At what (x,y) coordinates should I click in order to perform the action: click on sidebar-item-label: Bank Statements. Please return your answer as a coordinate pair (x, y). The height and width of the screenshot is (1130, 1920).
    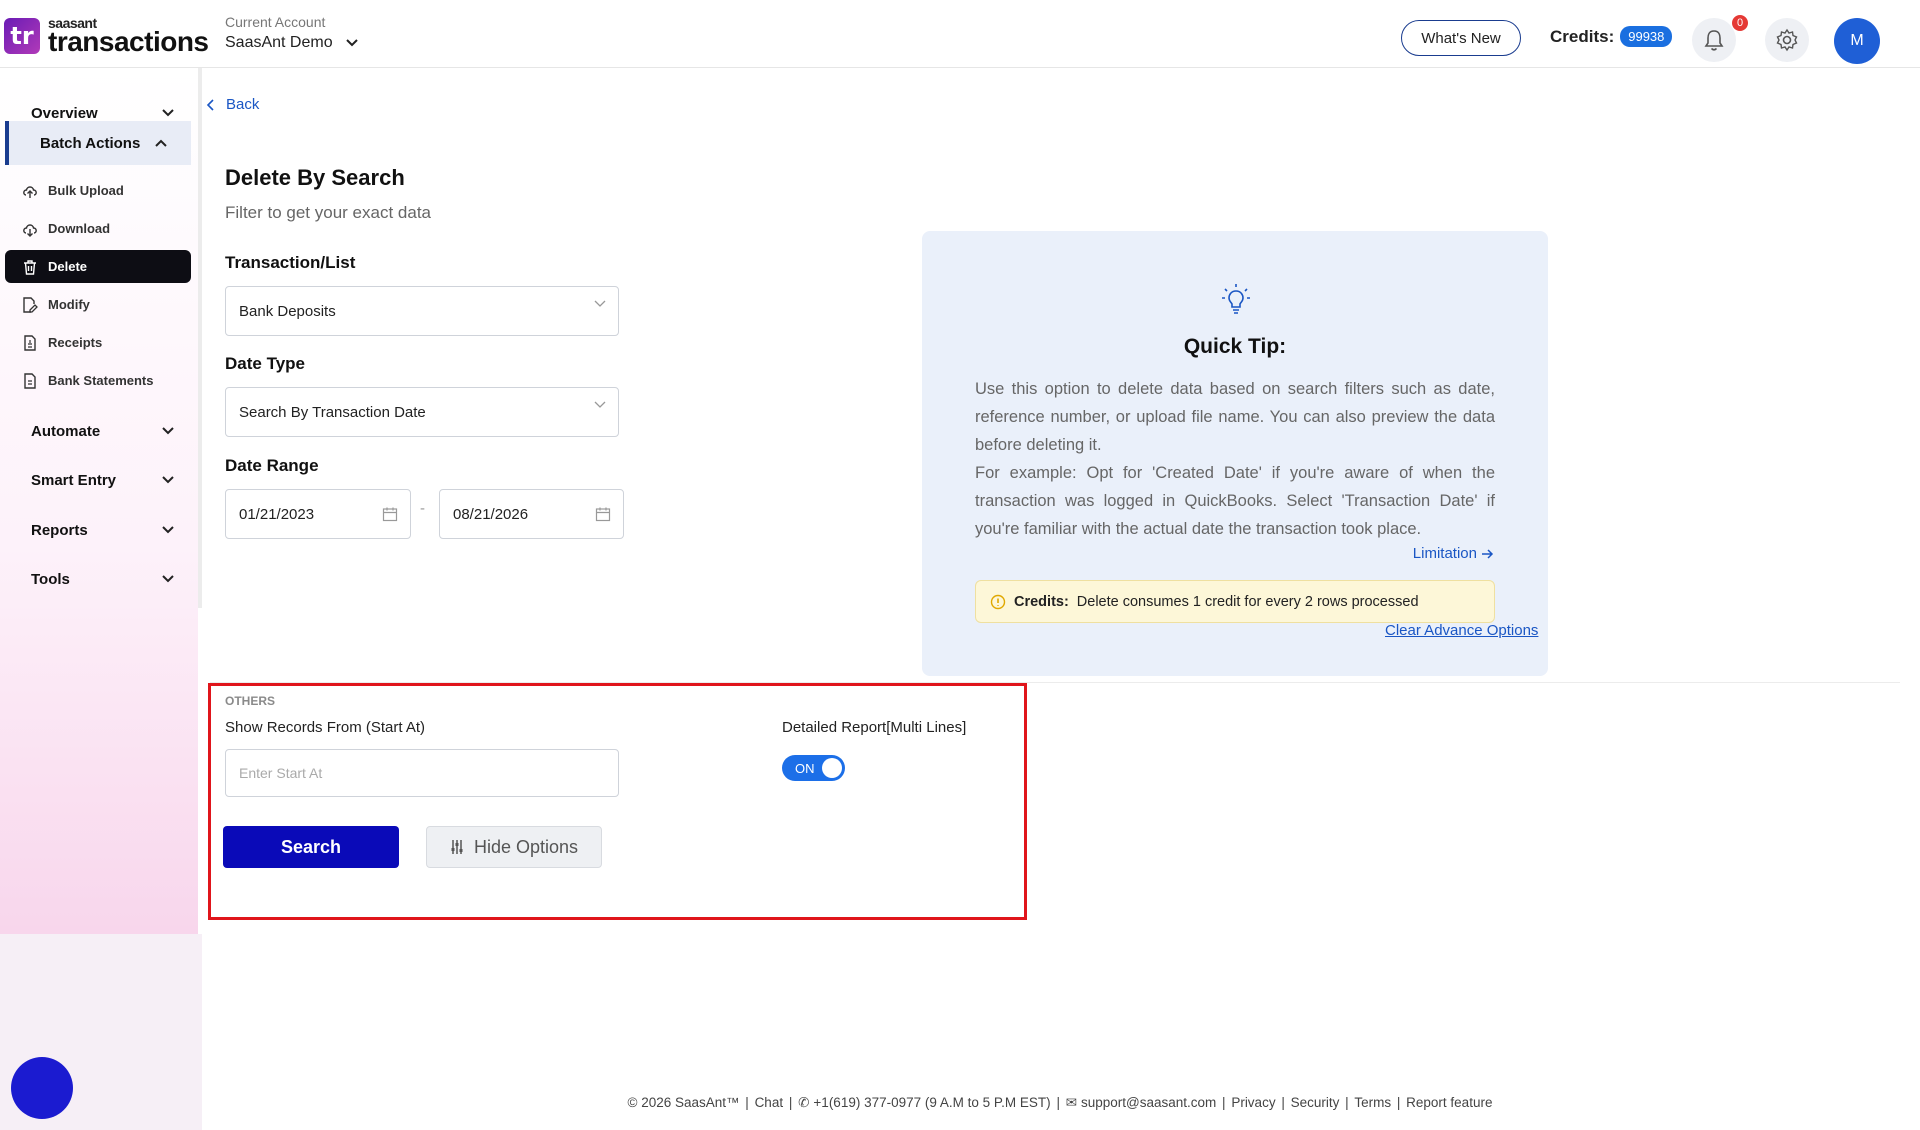
    Looking at the image, I should click on (101, 380).